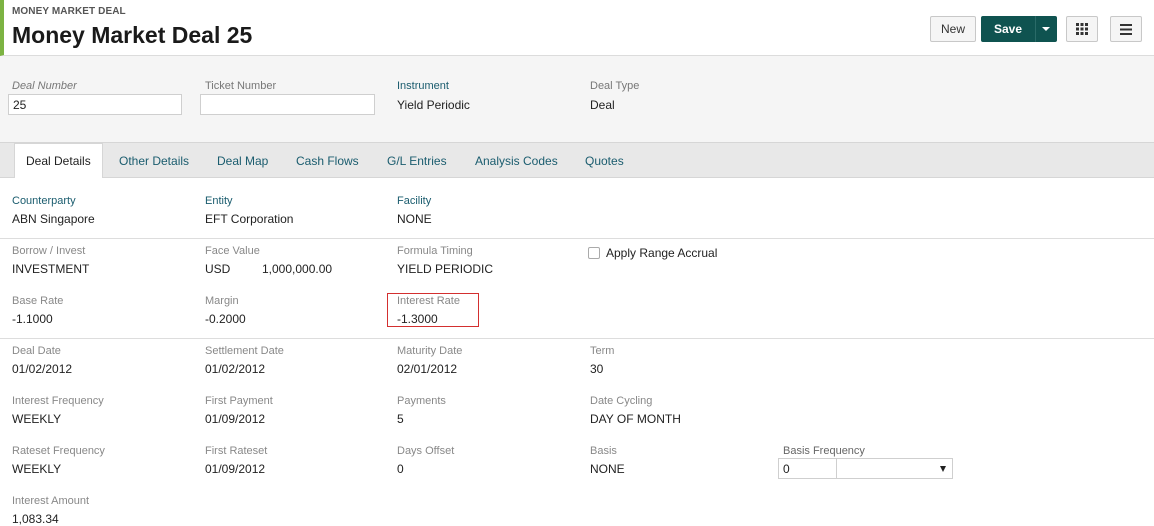 The image size is (1154, 526). What do you see at coordinates (433, 105) in the screenshot?
I see `instrument-value: Yield Periodic` at bounding box center [433, 105].